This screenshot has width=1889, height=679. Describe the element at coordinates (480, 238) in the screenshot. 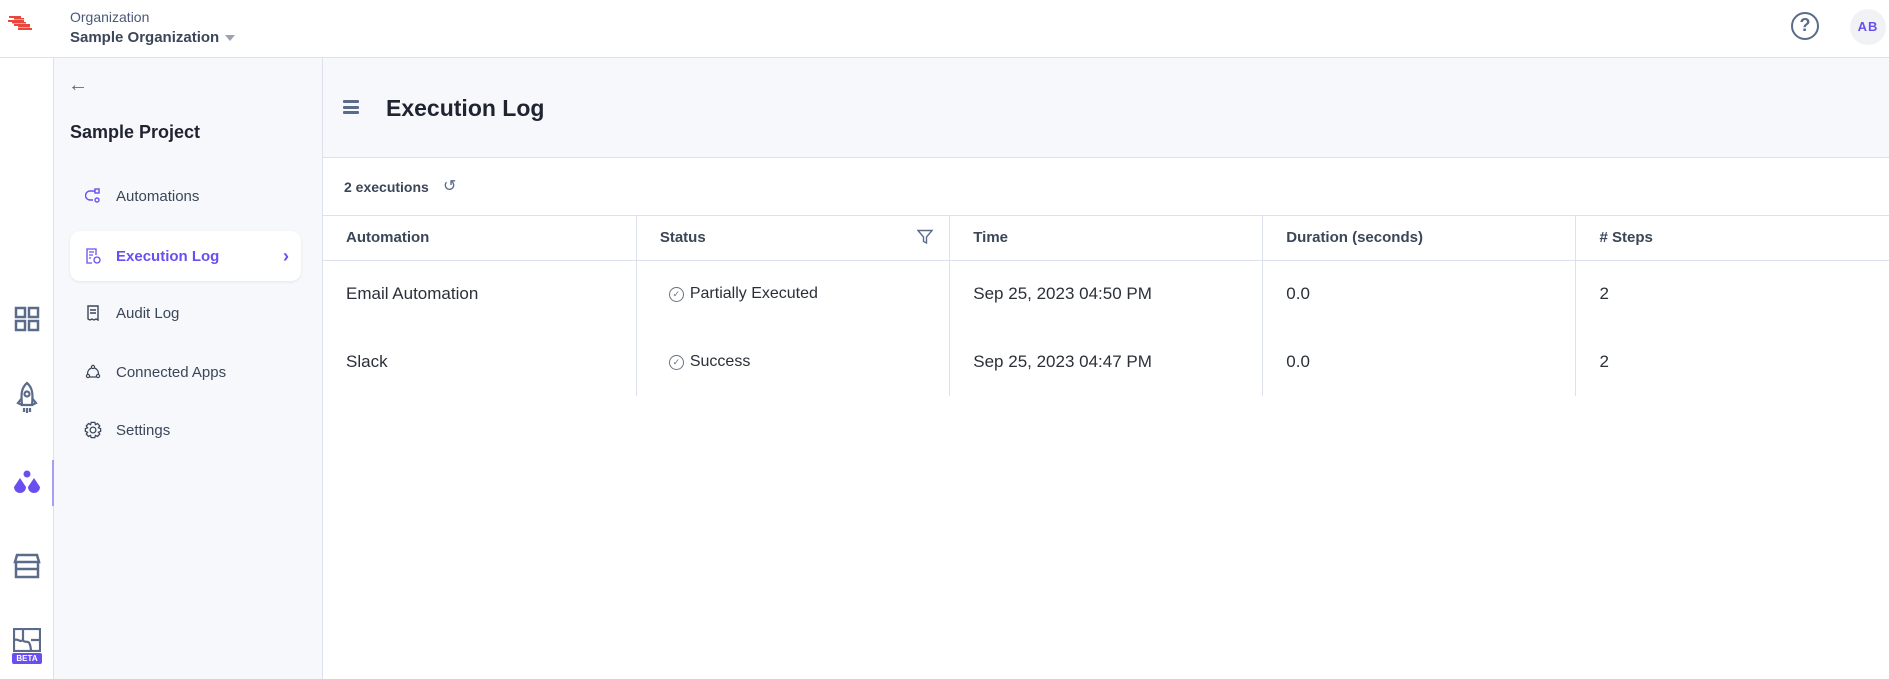

I see `column-header-automation: Automation` at that location.